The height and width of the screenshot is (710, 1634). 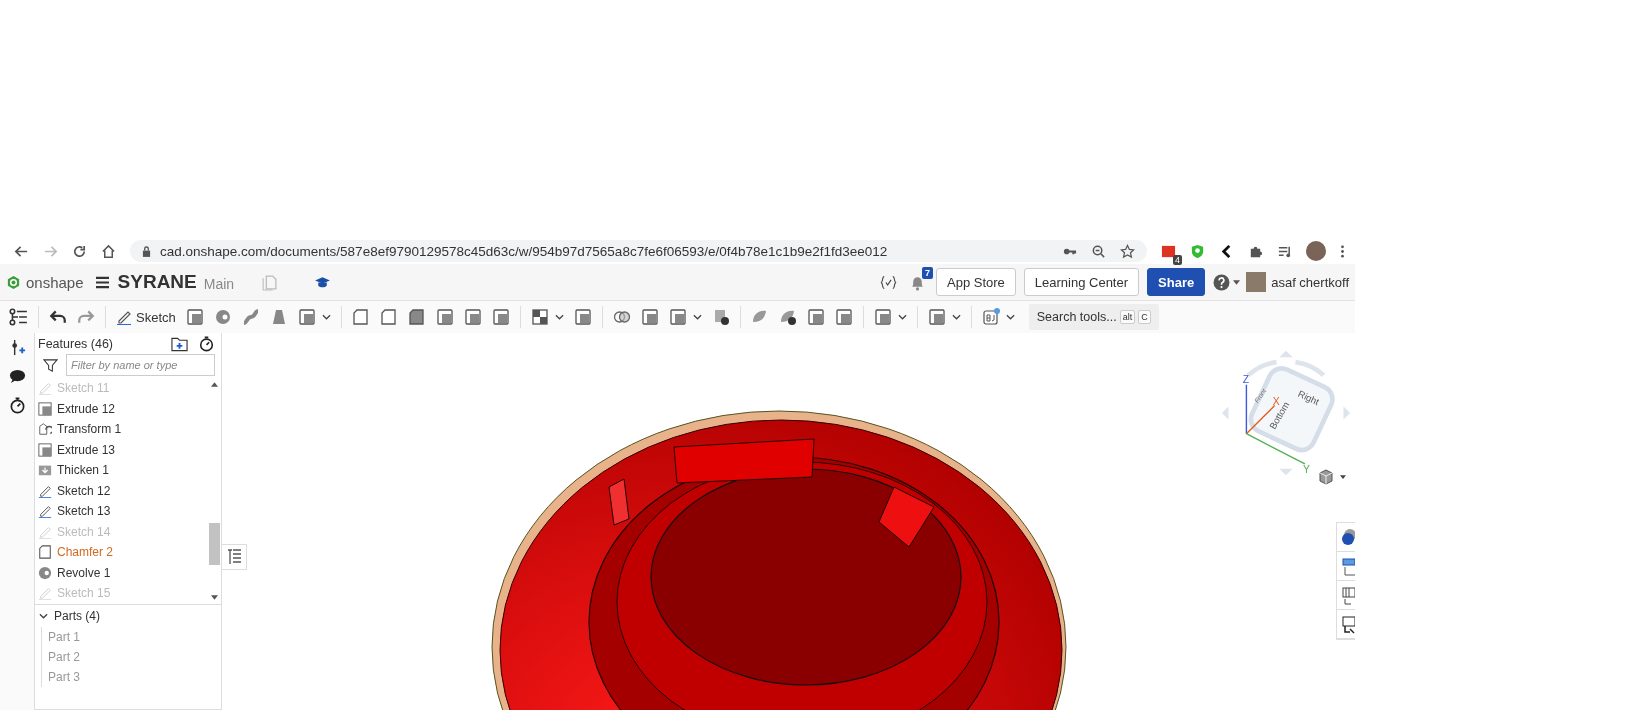 I want to click on chevron-icon, so click(x=43, y=615).